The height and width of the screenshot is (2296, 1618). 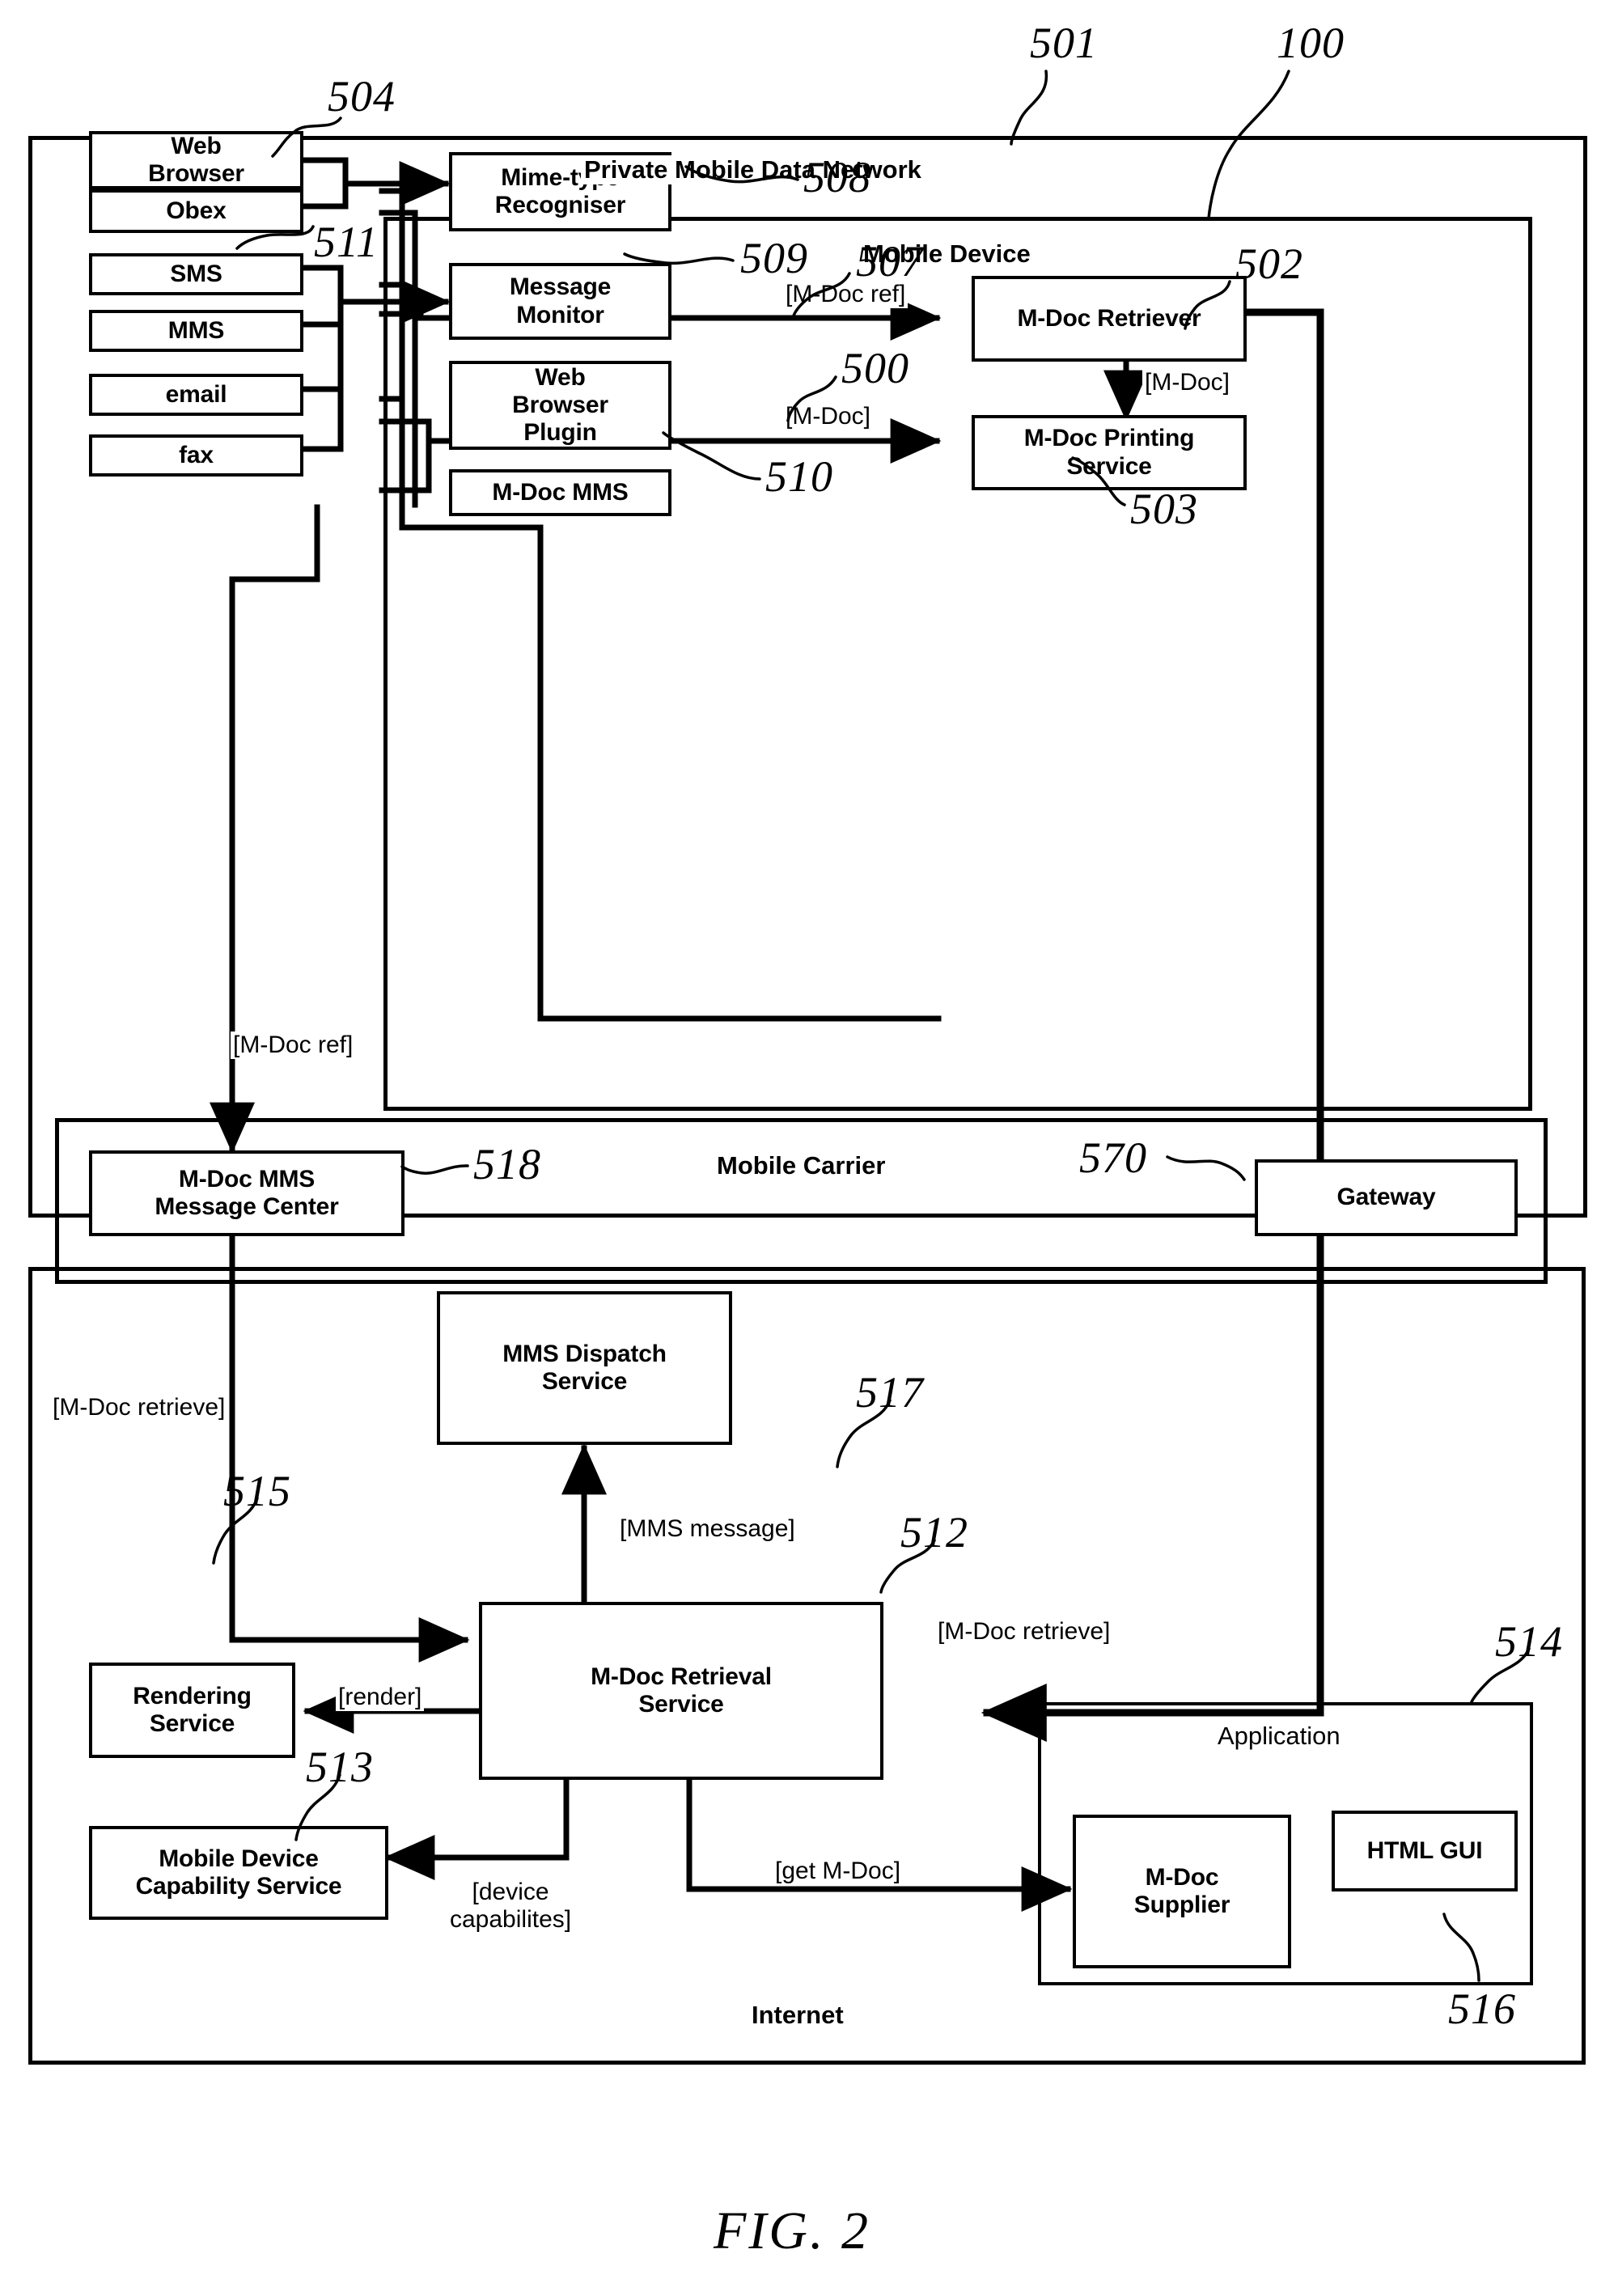 What do you see at coordinates (362, 96) in the screenshot?
I see `ref-numeral-504: 504` at bounding box center [362, 96].